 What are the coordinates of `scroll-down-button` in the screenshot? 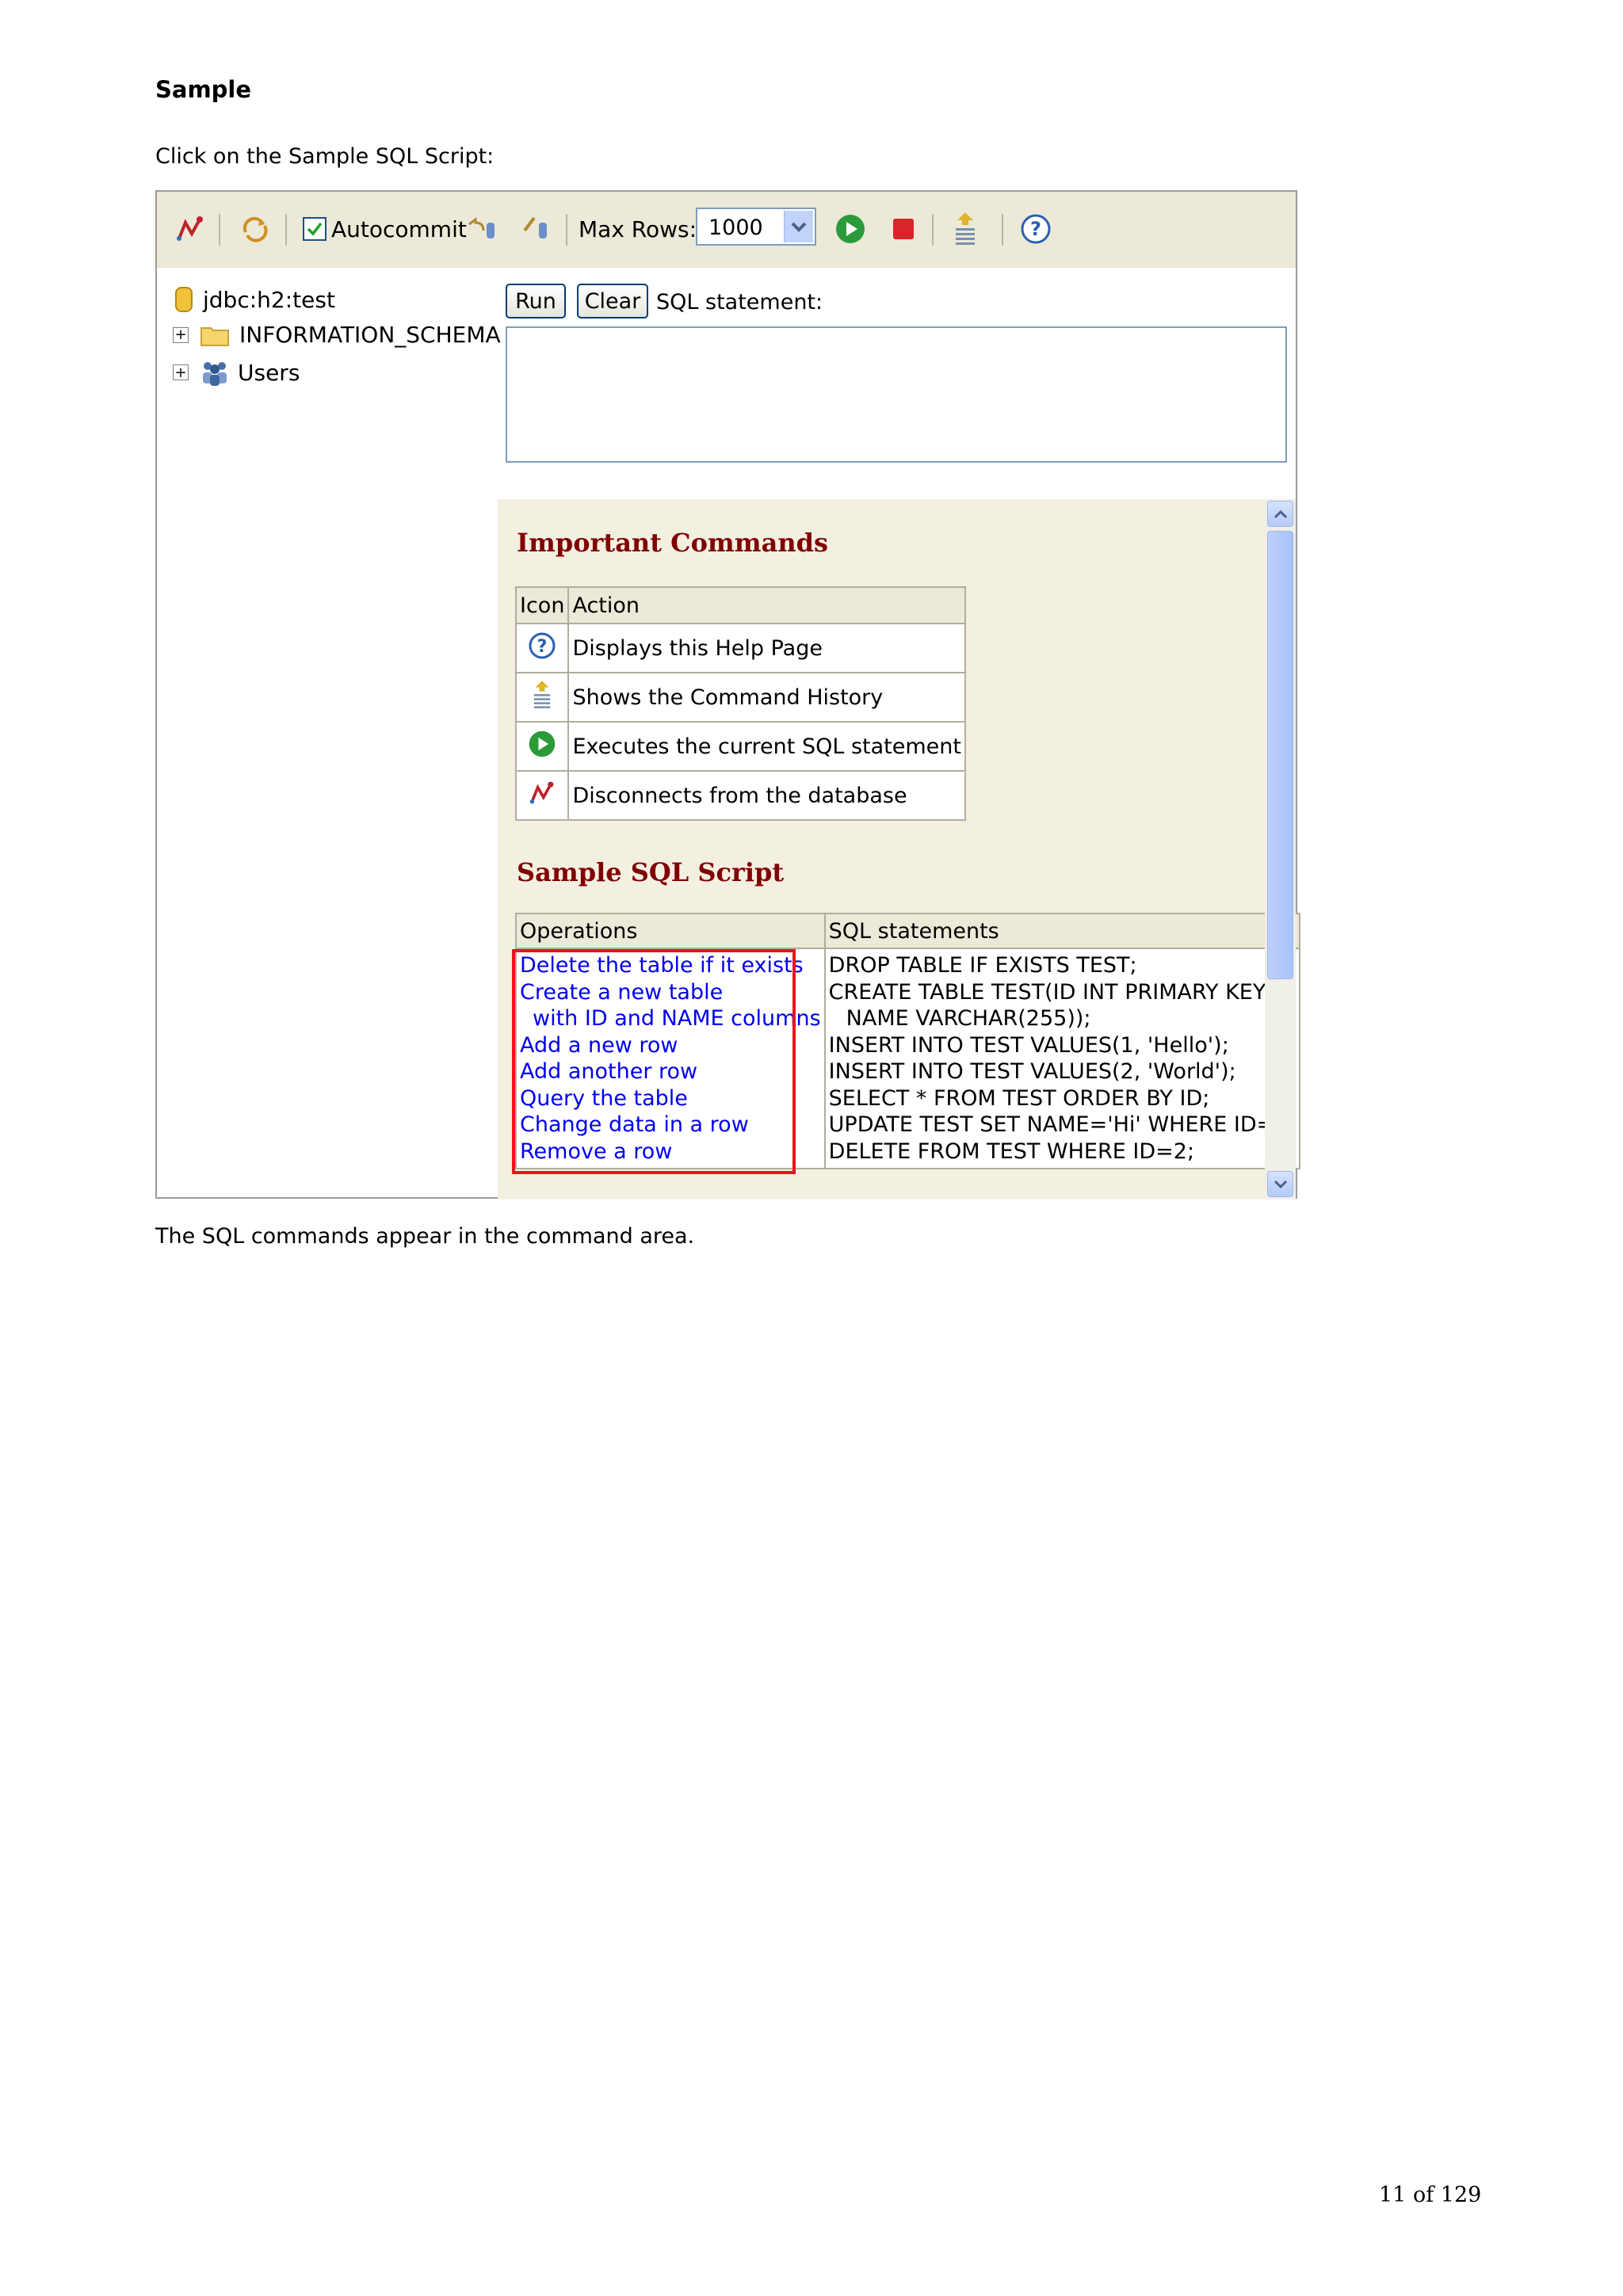 It's located at (1280, 1184).